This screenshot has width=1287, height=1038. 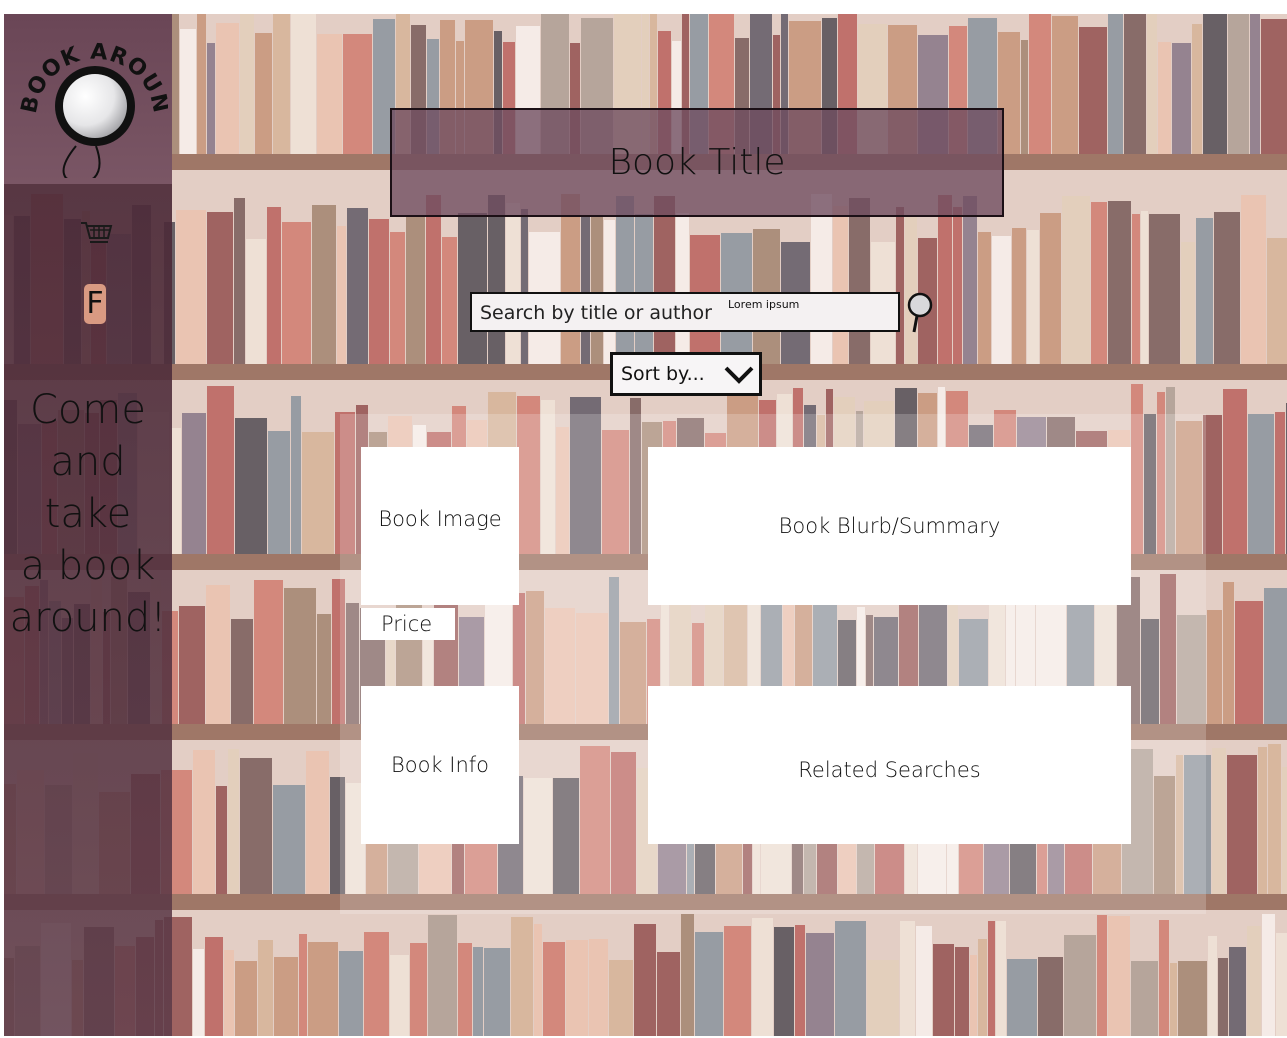 I want to click on price-label: Price, so click(x=408, y=624).